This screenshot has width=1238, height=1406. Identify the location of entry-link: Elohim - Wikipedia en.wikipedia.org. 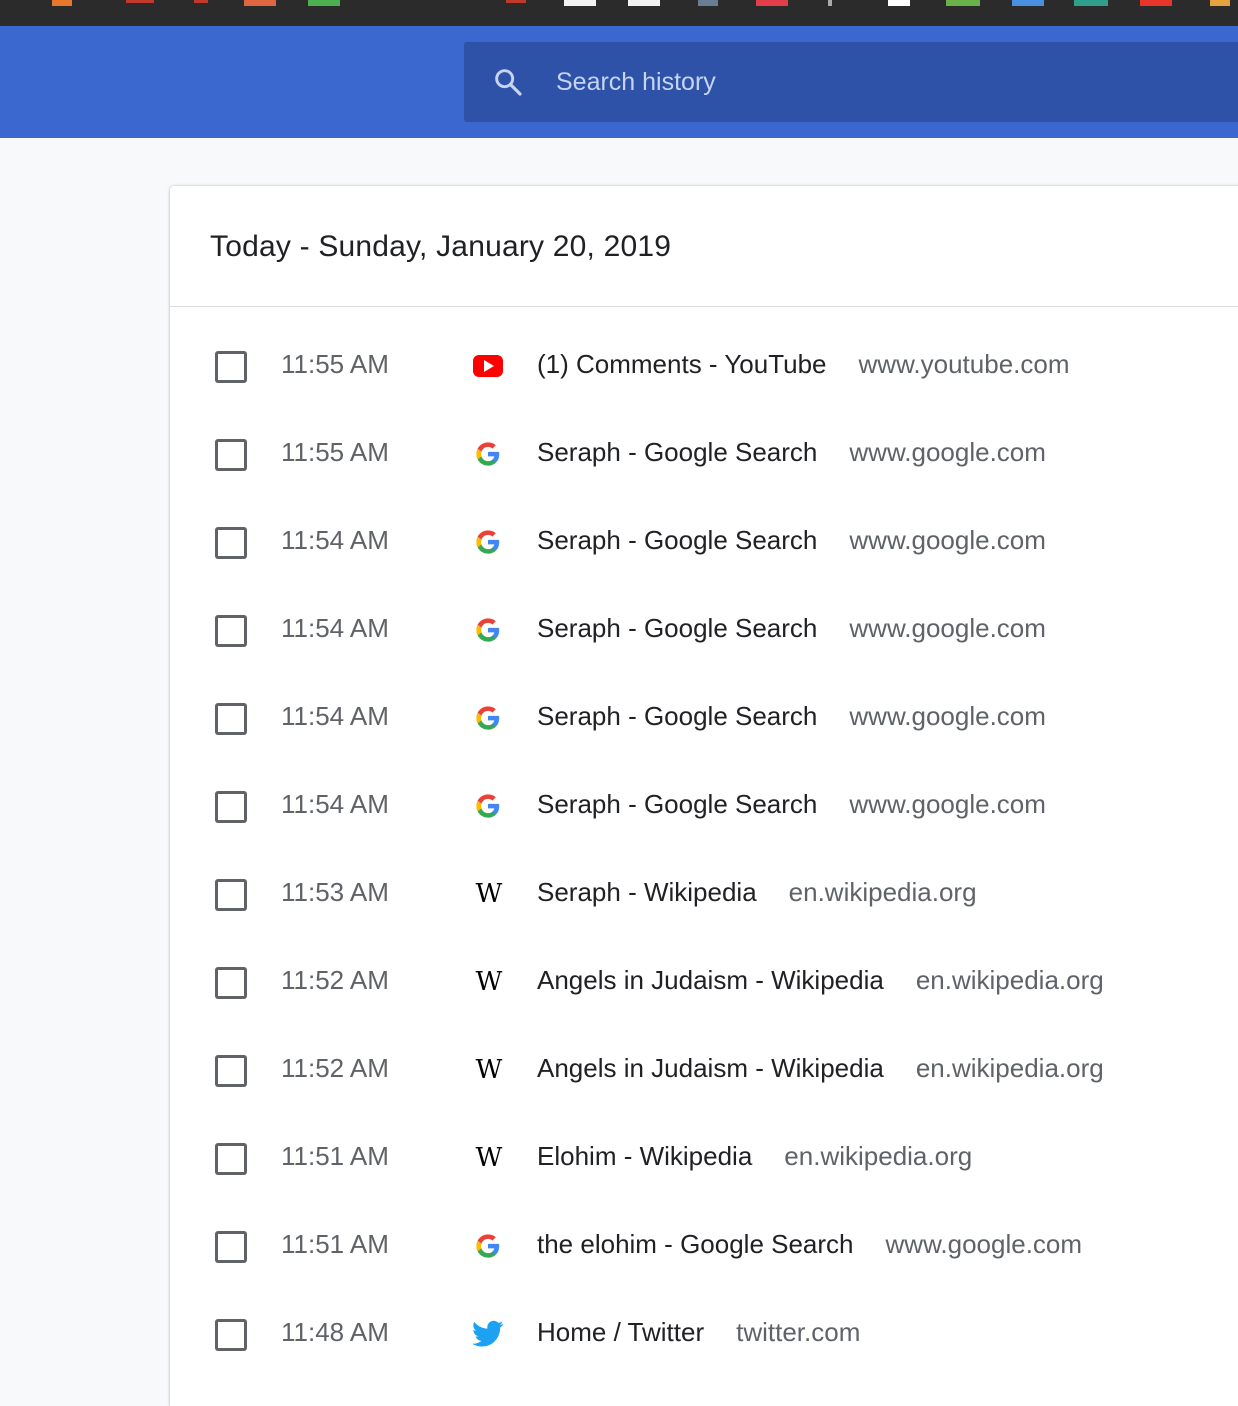
(754, 1156).